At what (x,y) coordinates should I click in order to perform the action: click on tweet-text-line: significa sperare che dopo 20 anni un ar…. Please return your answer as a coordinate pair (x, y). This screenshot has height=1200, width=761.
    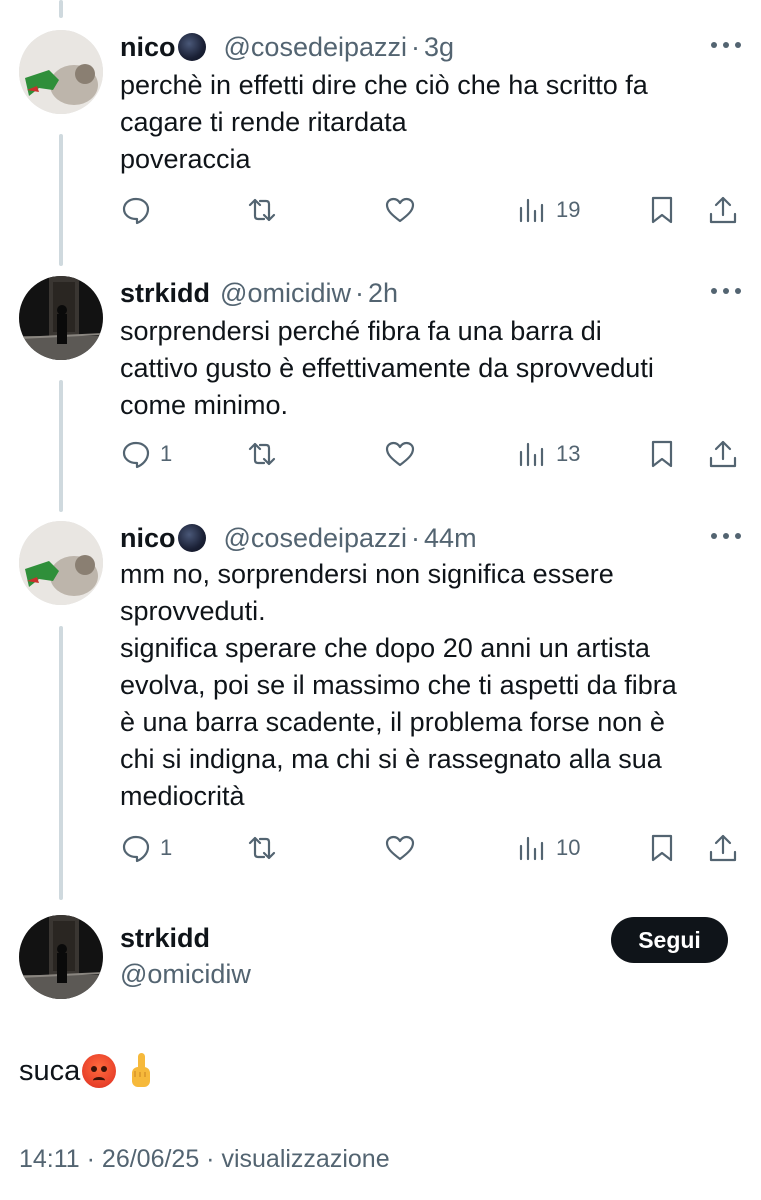
    Looking at the image, I should click on (385, 648).